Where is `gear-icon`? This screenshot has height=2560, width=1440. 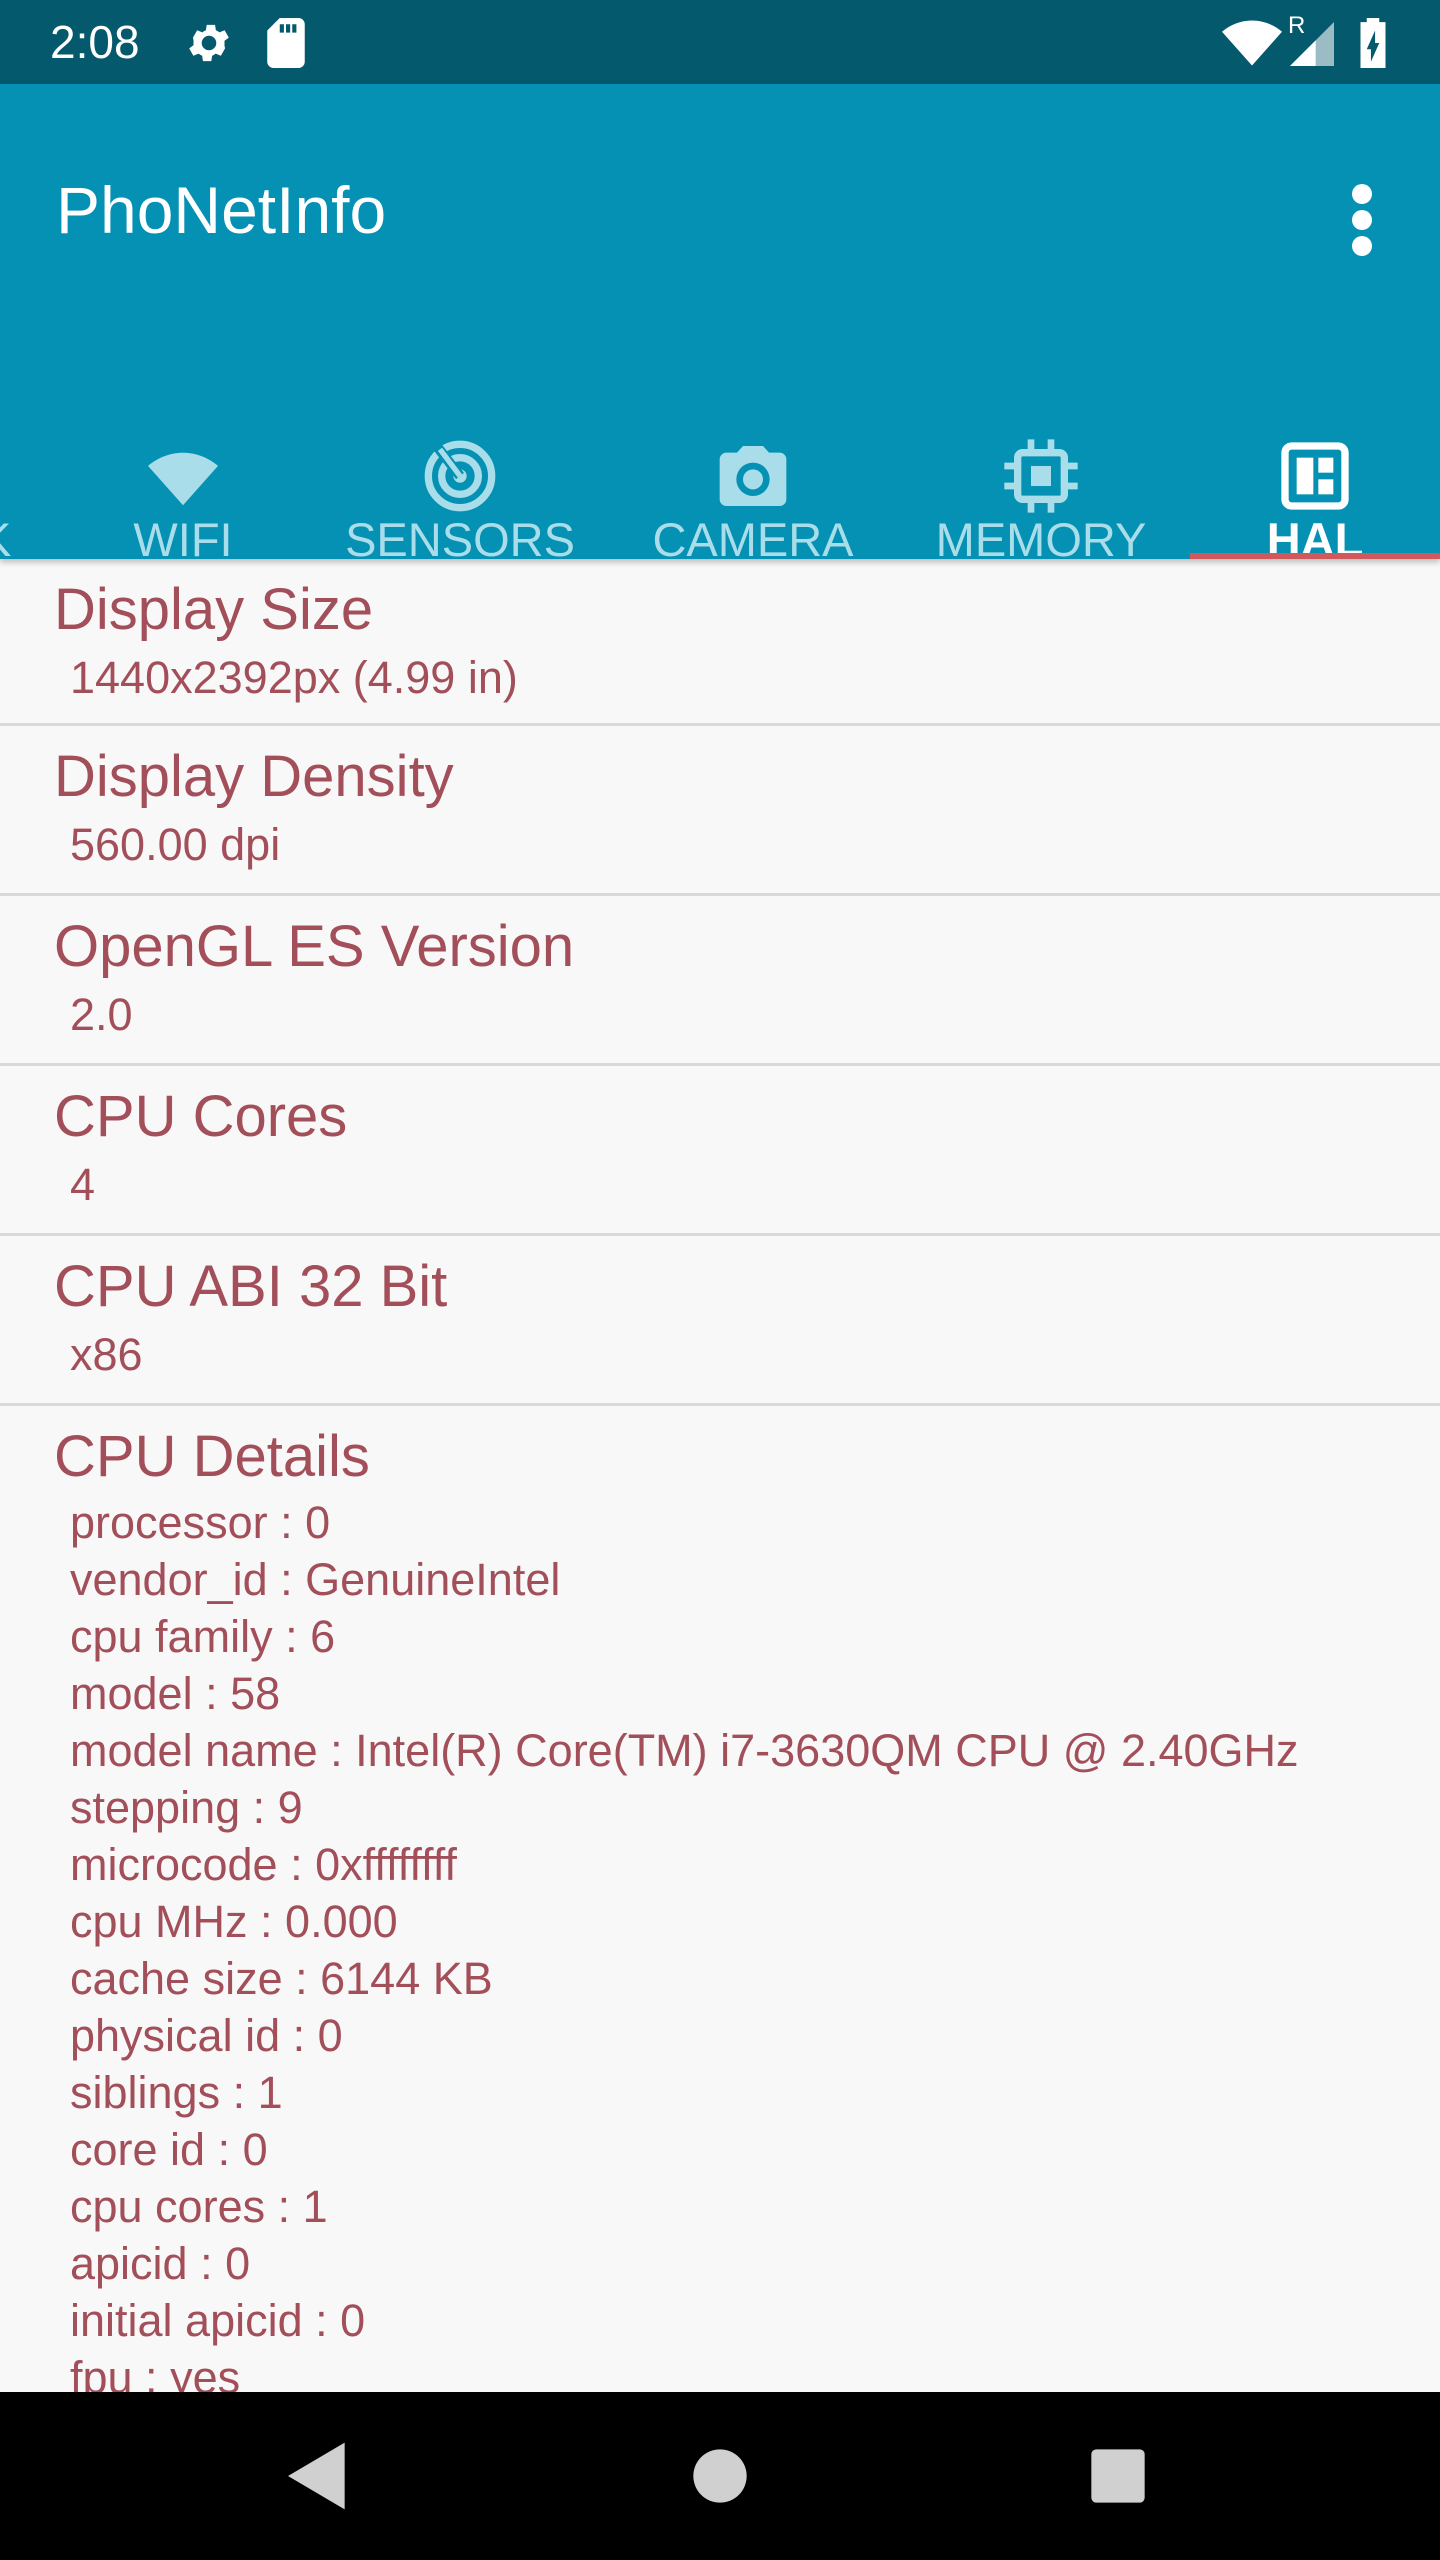 gear-icon is located at coordinates (209, 43).